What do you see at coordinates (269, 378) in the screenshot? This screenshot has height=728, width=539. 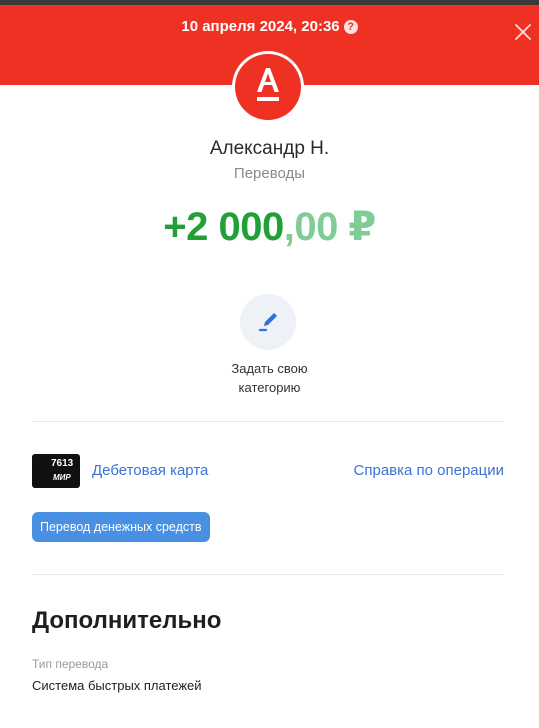 I see `set-category-label: Задать свою категорию` at bounding box center [269, 378].